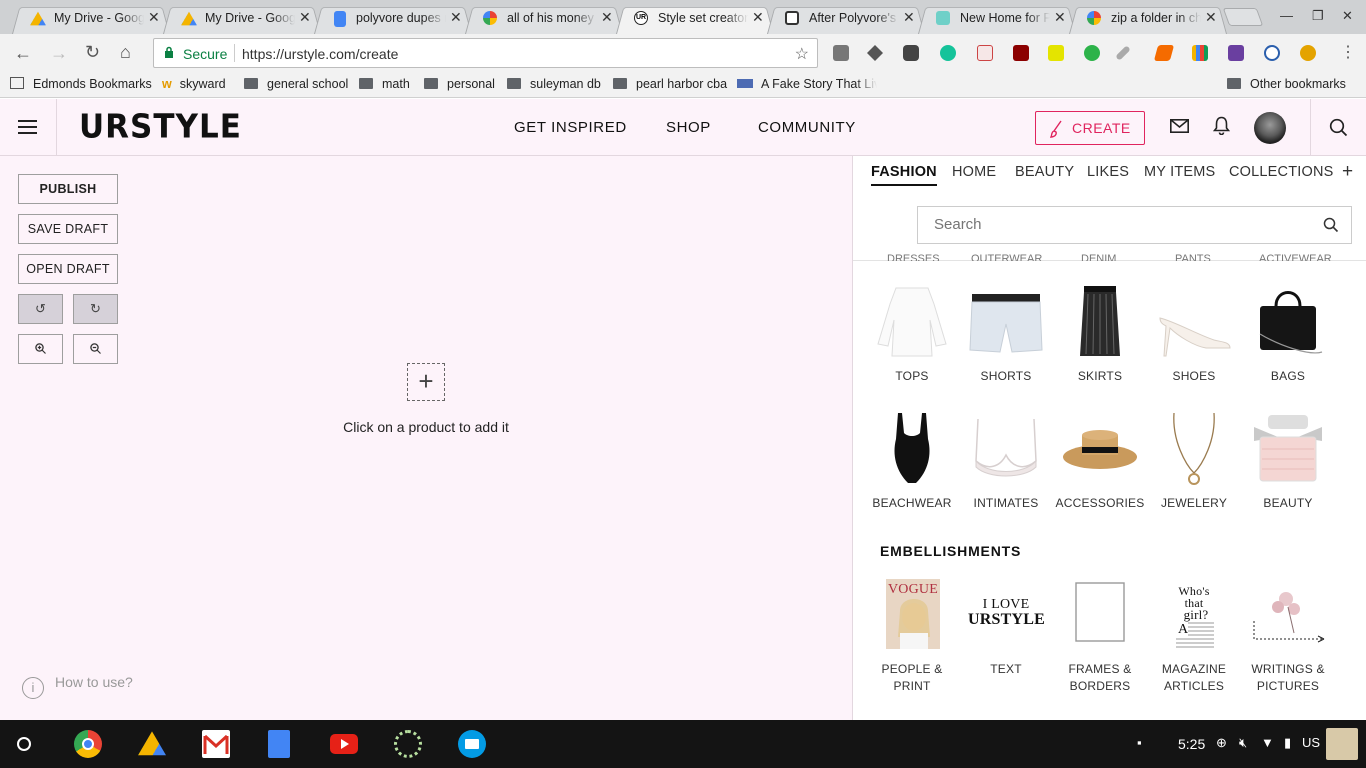 The height and width of the screenshot is (768, 1366). Describe the element at coordinates (1270, 128) in the screenshot. I see `avatar` at that location.